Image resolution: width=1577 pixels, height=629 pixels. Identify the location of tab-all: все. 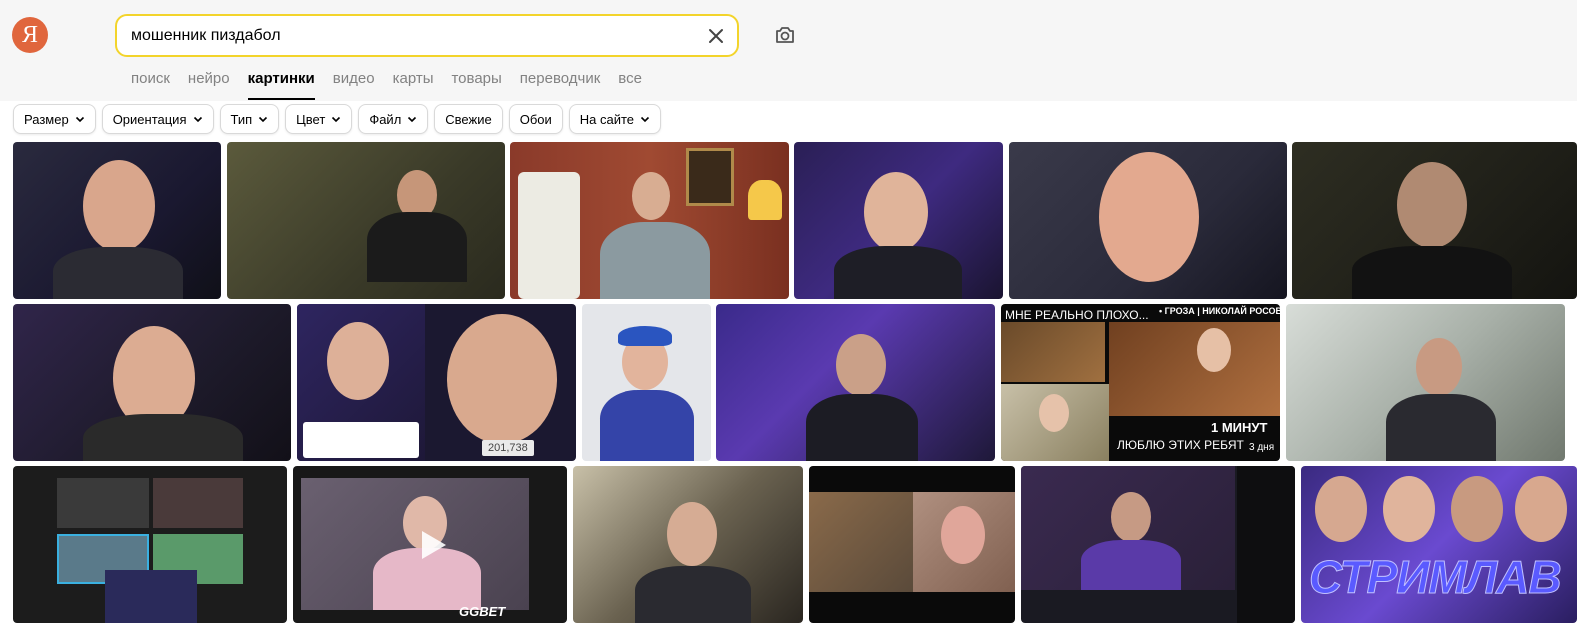
(630, 85).